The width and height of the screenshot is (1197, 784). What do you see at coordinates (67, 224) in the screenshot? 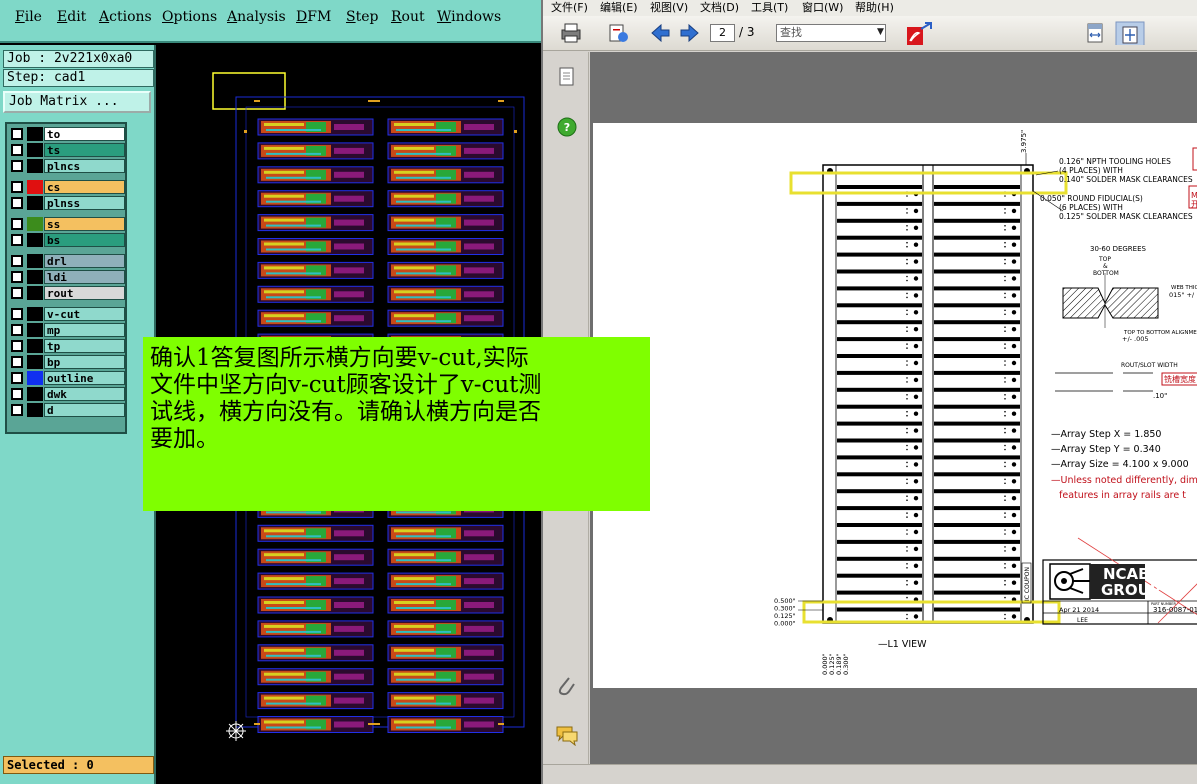
I see `layer-row-ss: ss` at bounding box center [67, 224].